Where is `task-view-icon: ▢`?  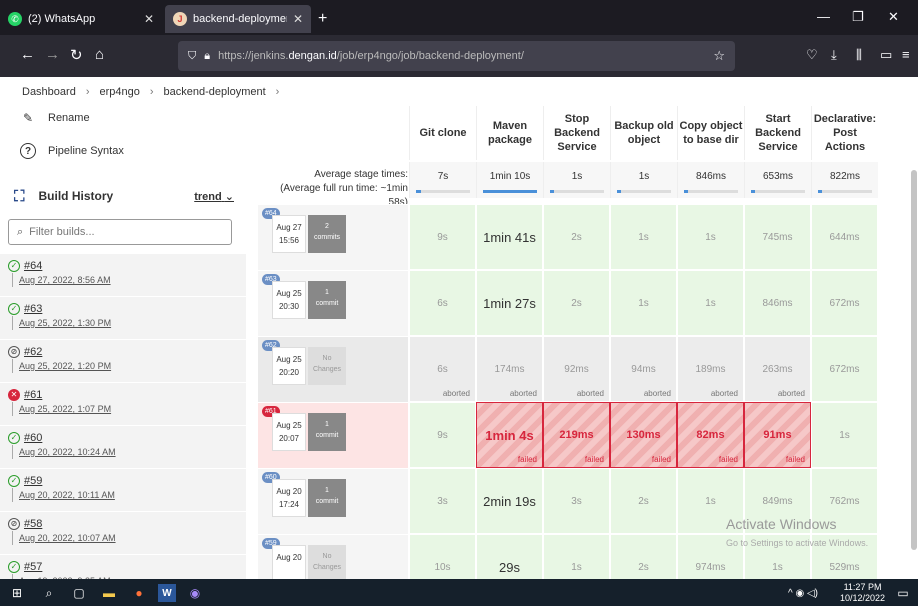 task-view-icon: ▢ is located at coordinates (79, 593).